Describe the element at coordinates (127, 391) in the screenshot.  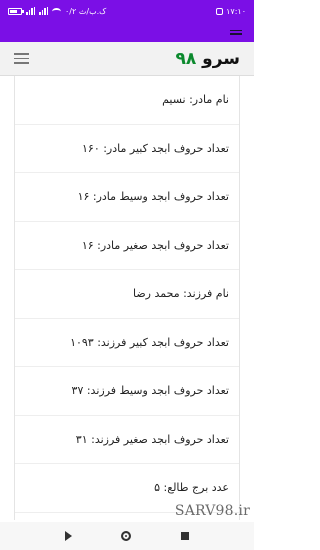
I see `result-child-abjad-vasit: تعداد حروف ابجد وسیط فرزند: ۳۷` at that location.